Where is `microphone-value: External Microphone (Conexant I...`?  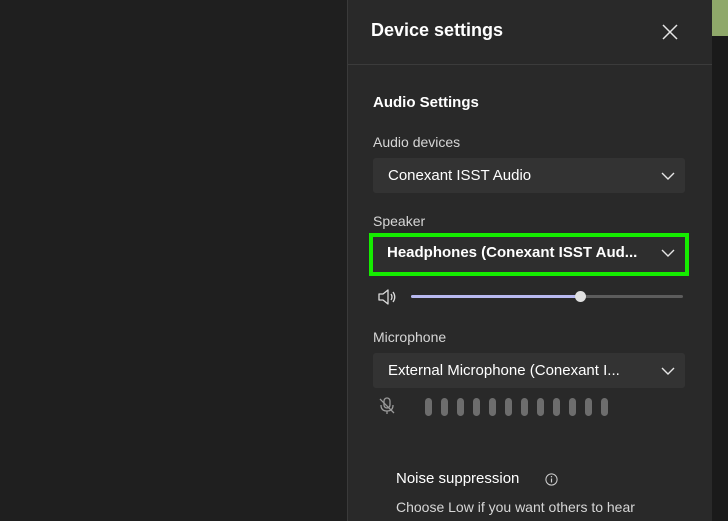 microphone-value: External Microphone (Conexant I... is located at coordinates (504, 370).